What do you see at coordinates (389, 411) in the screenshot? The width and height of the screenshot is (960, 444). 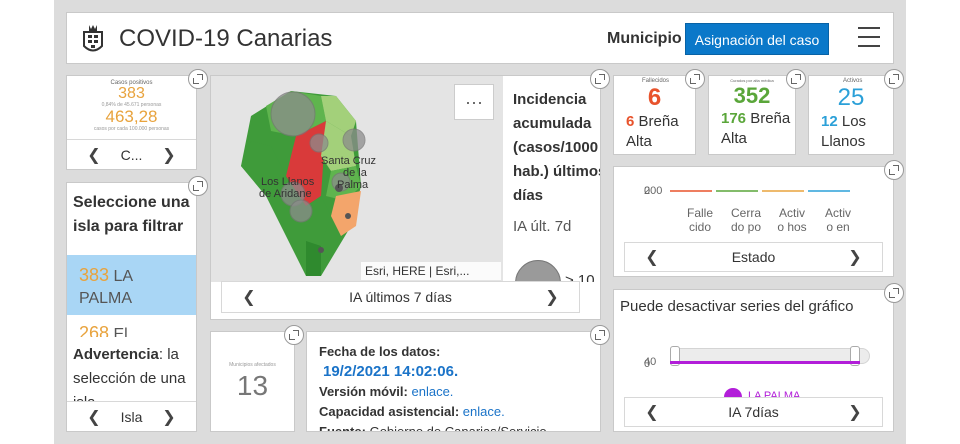 I see `capacidad-label: Capacidad asistencial:` at bounding box center [389, 411].